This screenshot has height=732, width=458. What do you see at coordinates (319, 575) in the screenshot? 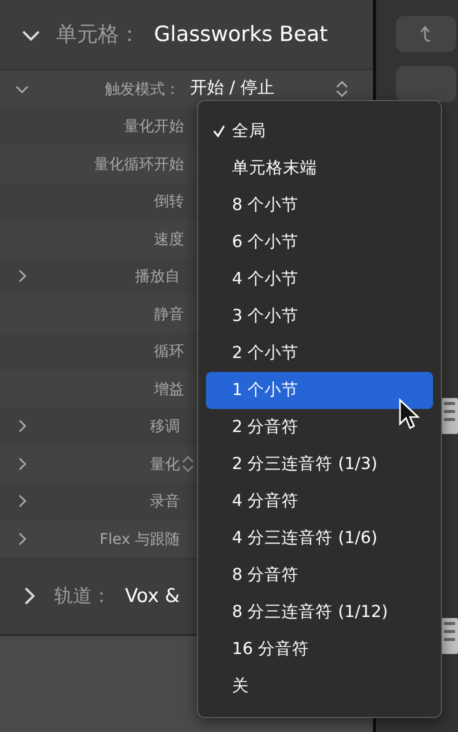
I see `menu-item: 8 分音符` at bounding box center [319, 575].